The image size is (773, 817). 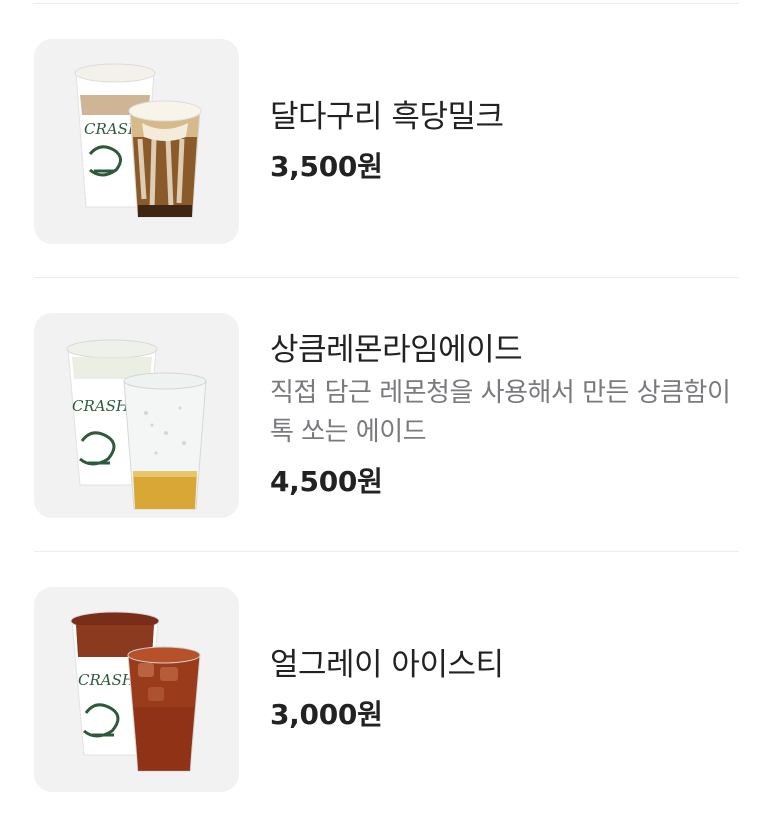 I want to click on menu-item-price: 3,000원, so click(x=326, y=714).